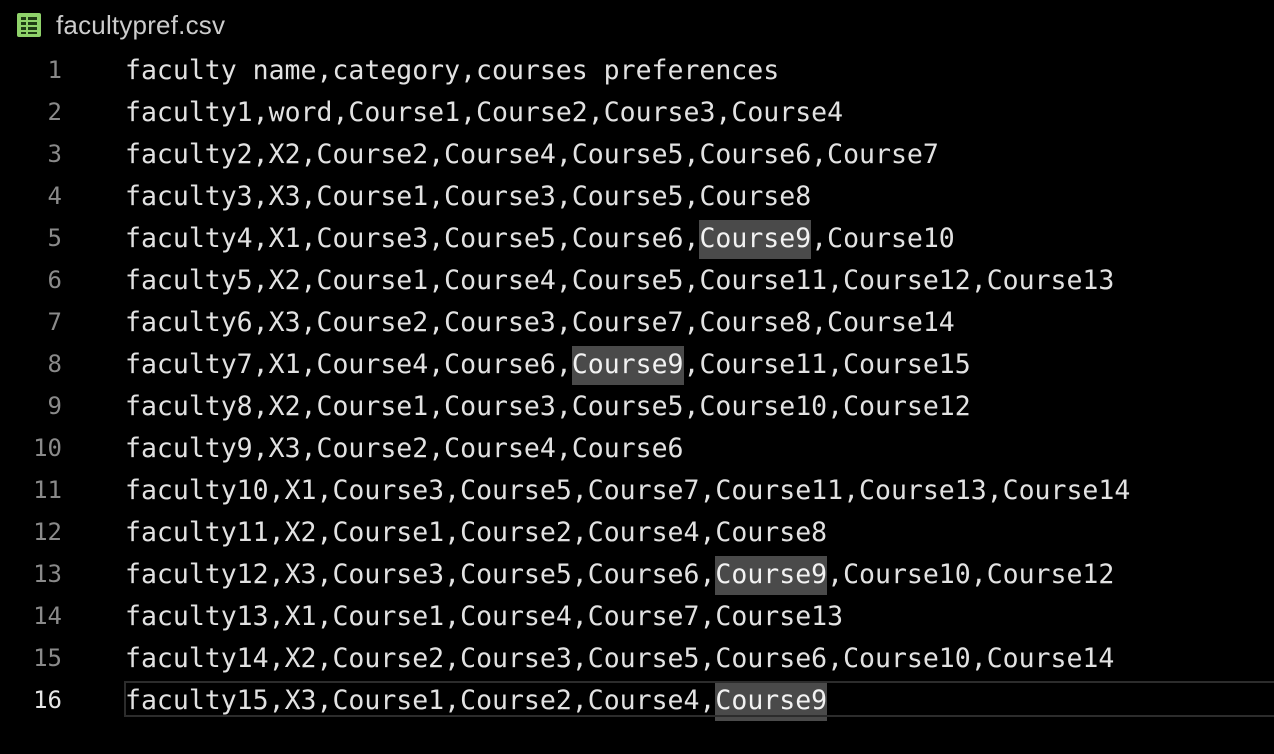  What do you see at coordinates (54, 280) in the screenshot?
I see `line-number: 6` at bounding box center [54, 280].